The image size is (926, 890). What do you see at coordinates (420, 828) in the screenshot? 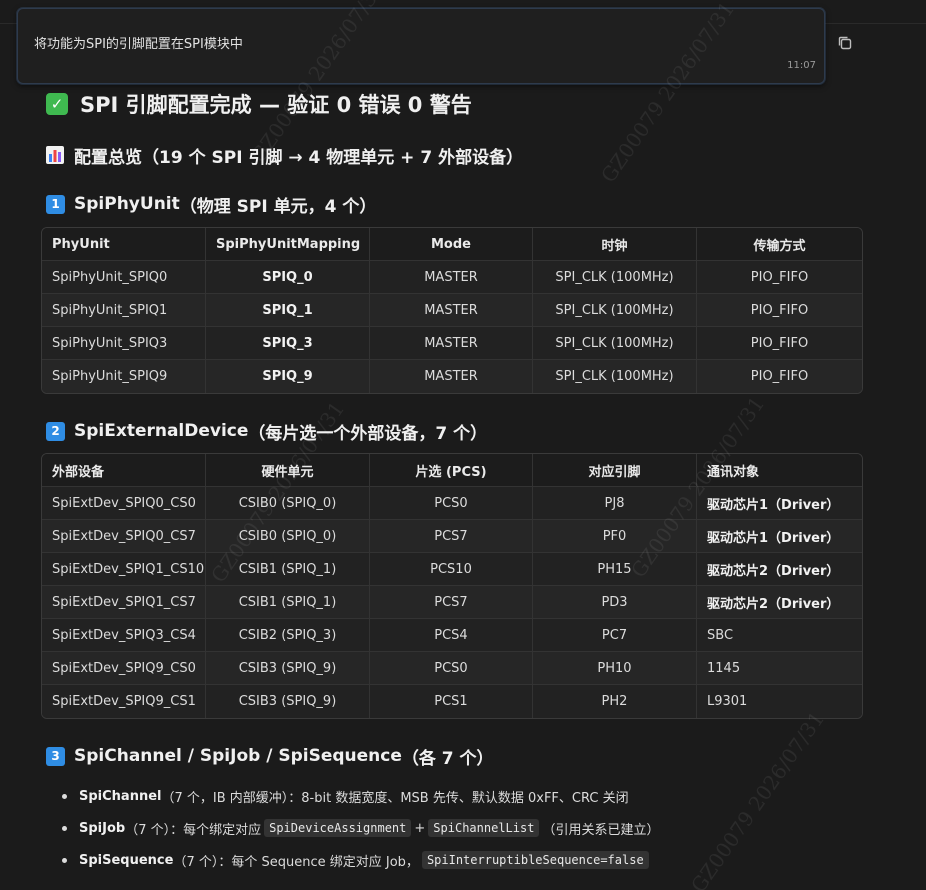
I see `list-item-text: +` at bounding box center [420, 828].